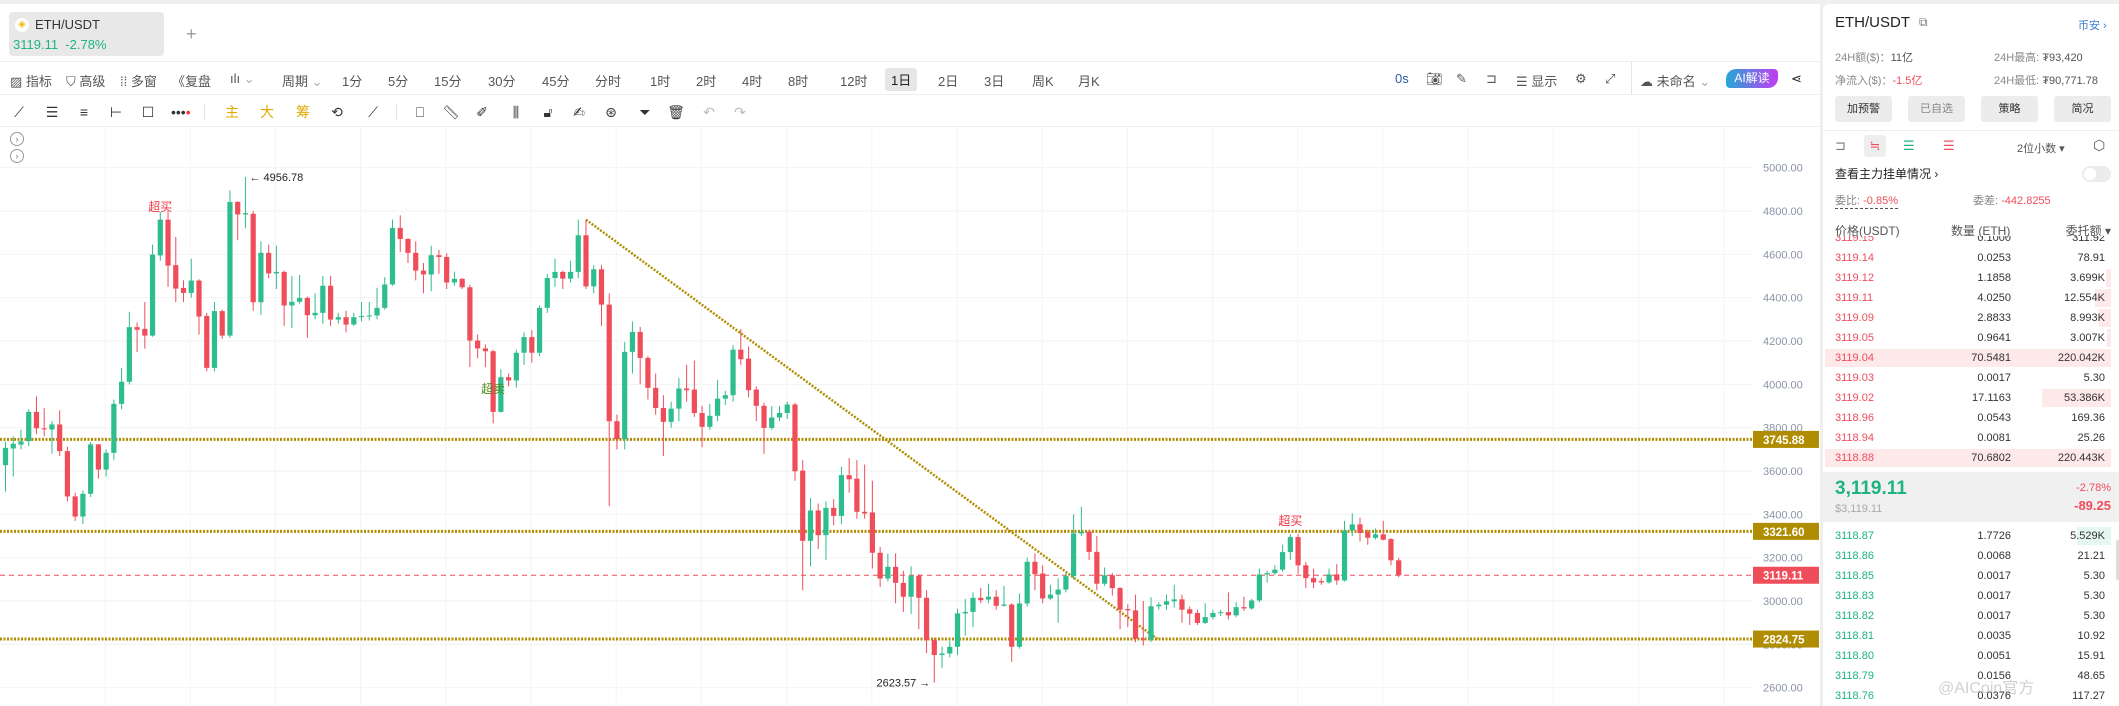 Image resolution: width=2119 pixels, height=706 pixels. Describe the element at coordinates (798, 80) in the screenshot. I see `period-8h: 8时` at that location.